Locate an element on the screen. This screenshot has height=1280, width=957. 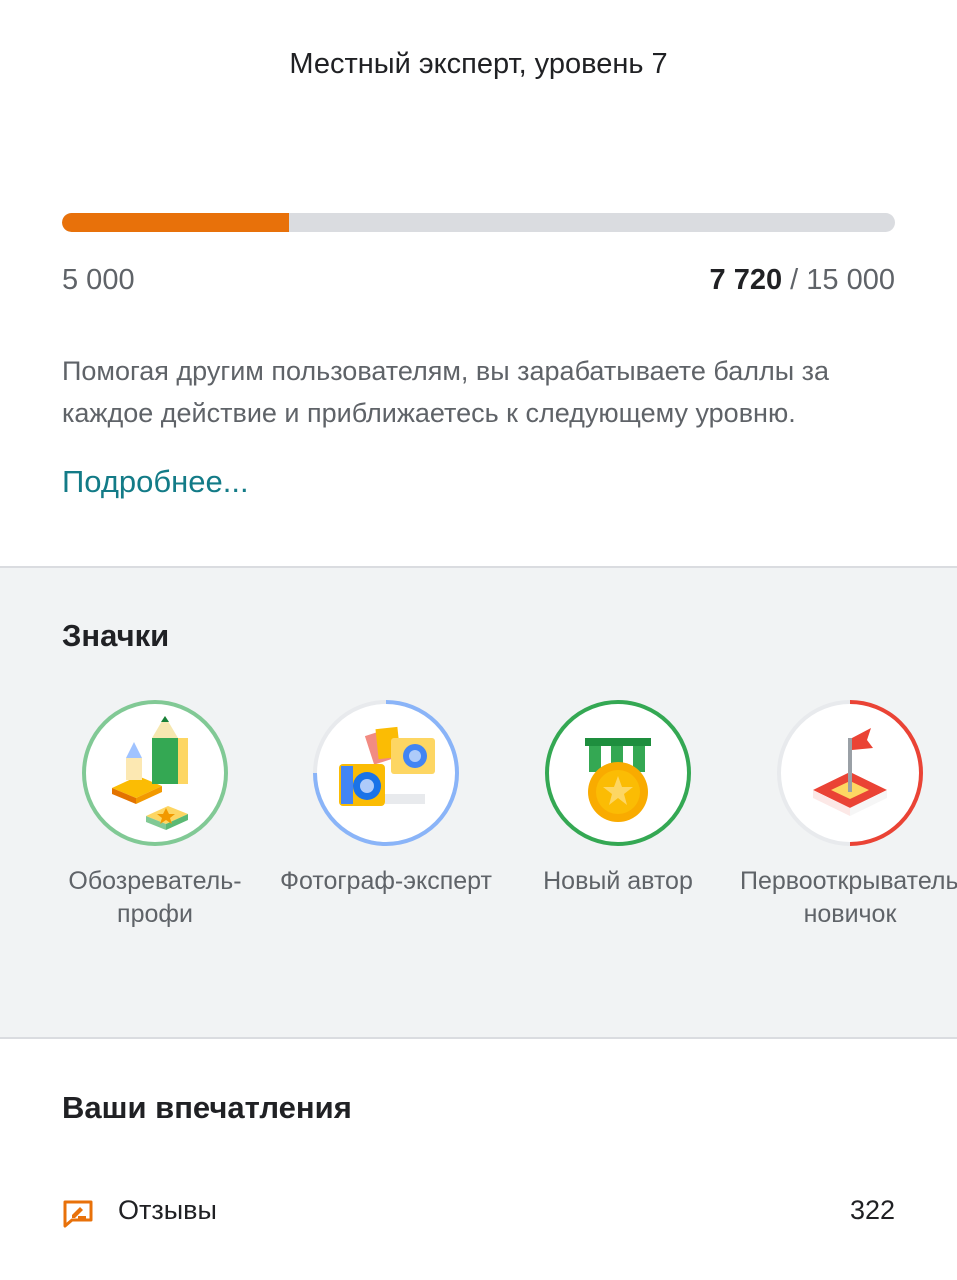
points-progress-value: 7 720 / 15 000 is located at coordinates (802, 280).